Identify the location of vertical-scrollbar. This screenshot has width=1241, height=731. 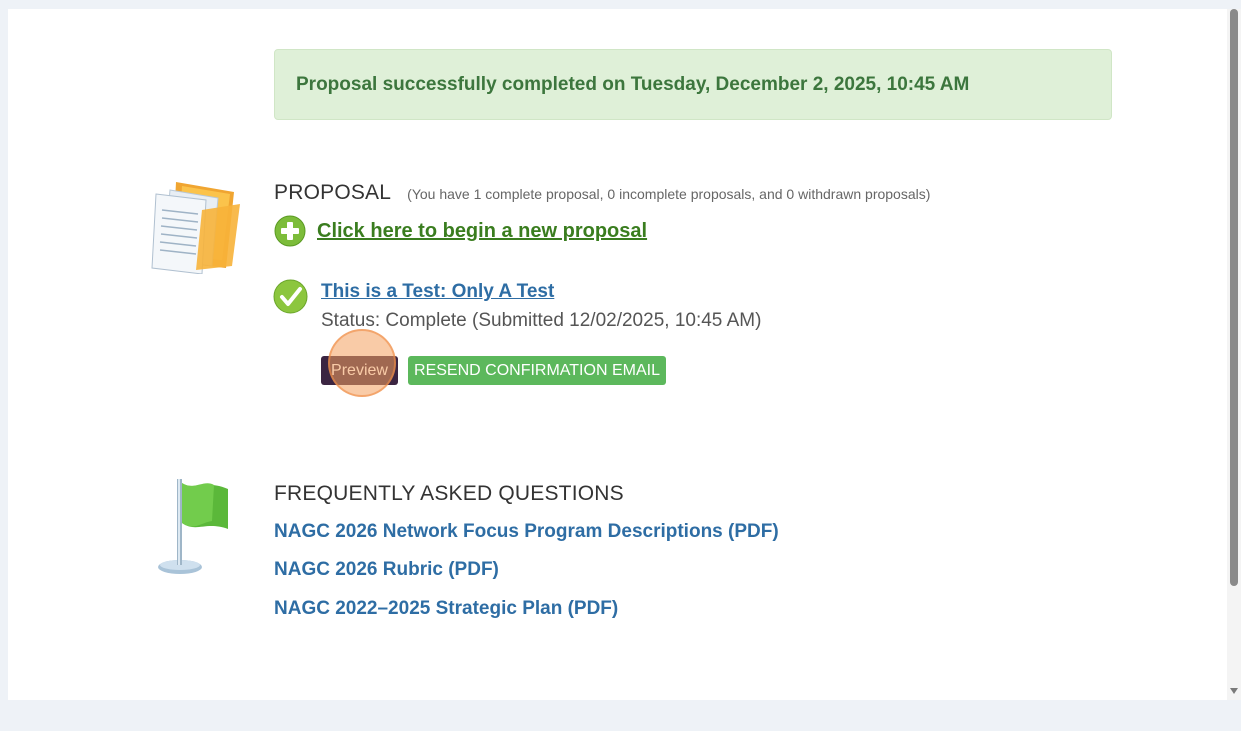
(1234, 354).